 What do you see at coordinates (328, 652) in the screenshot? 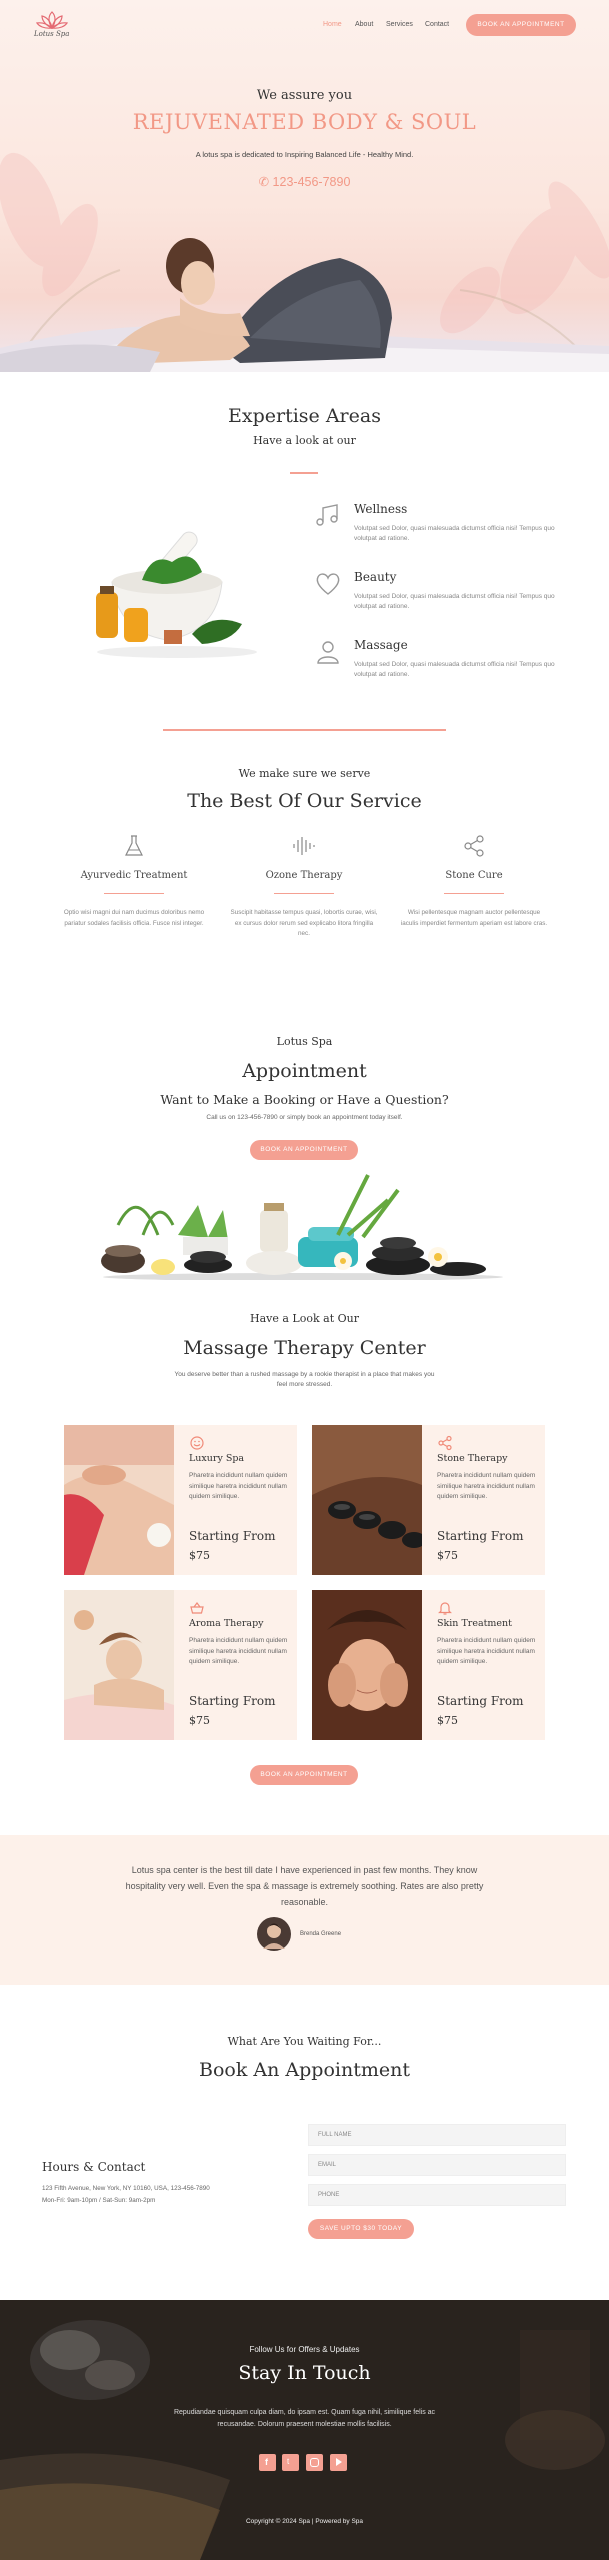
I see `person-icon` at bounding box center [328, 652].